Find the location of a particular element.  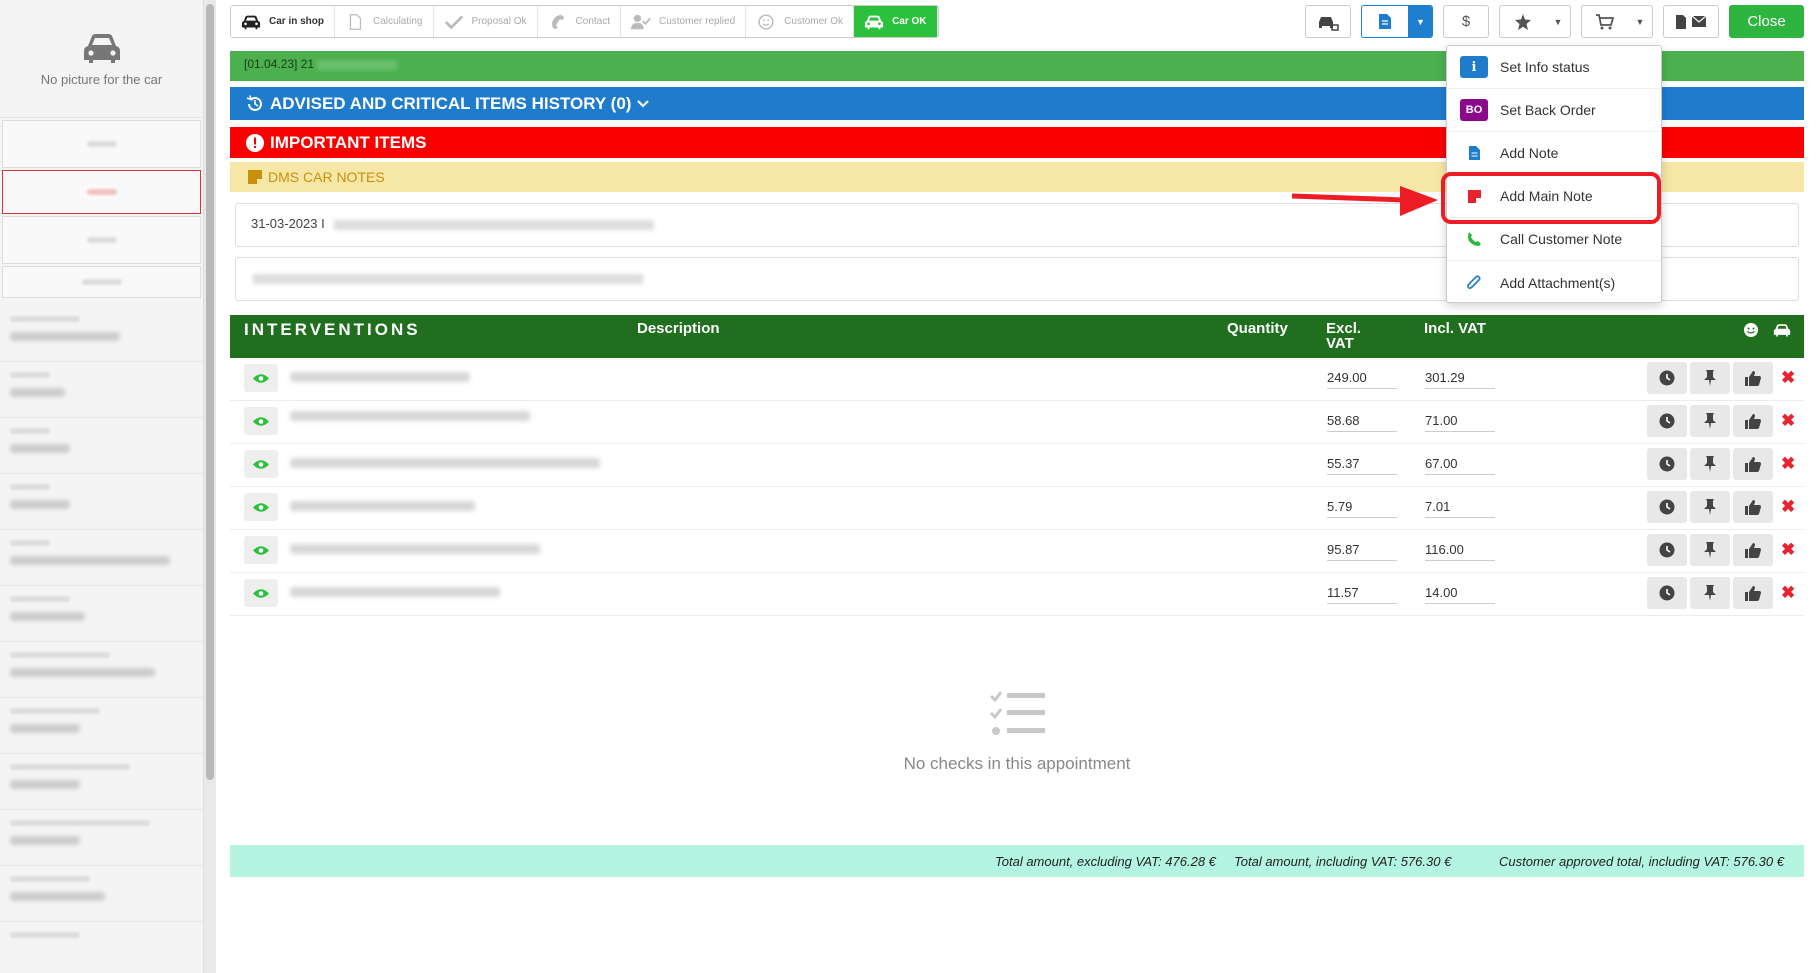

exclamation-circle-icon is located at coordinates (255, 142).